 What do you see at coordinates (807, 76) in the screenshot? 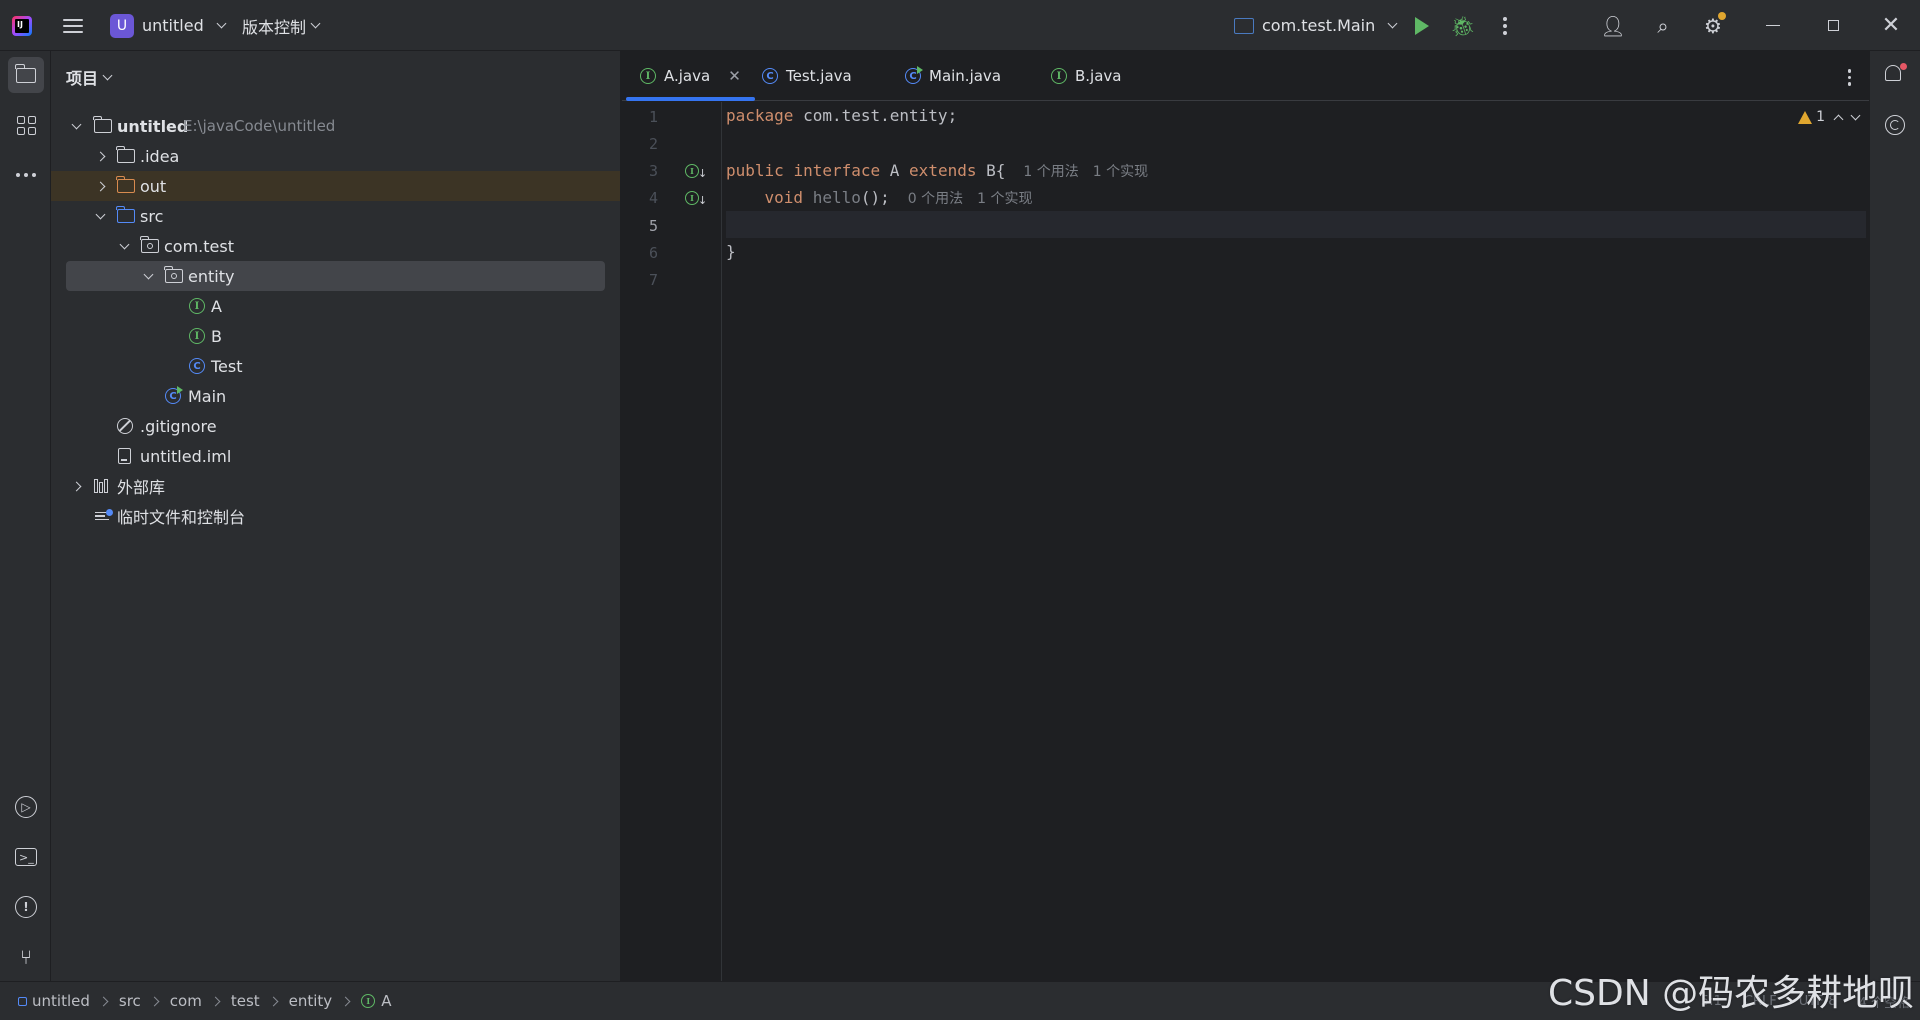
I see `tab-test-java: C Test.java` at bounding box center [807, 76].